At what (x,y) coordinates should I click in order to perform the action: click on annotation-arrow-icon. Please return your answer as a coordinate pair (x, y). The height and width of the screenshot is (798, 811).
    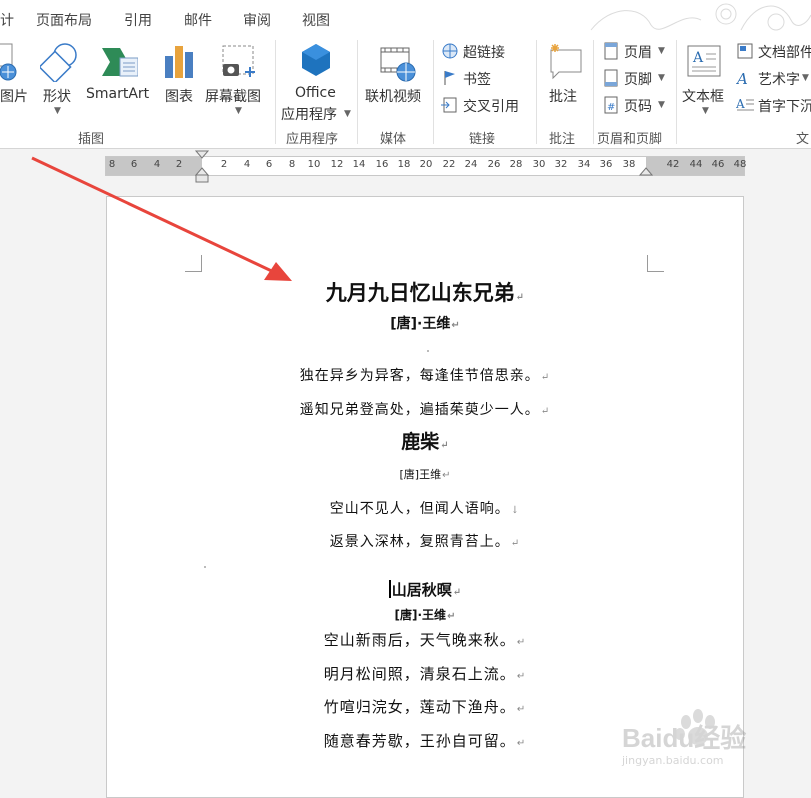
    Looking at the image, I should click on (161, 218).